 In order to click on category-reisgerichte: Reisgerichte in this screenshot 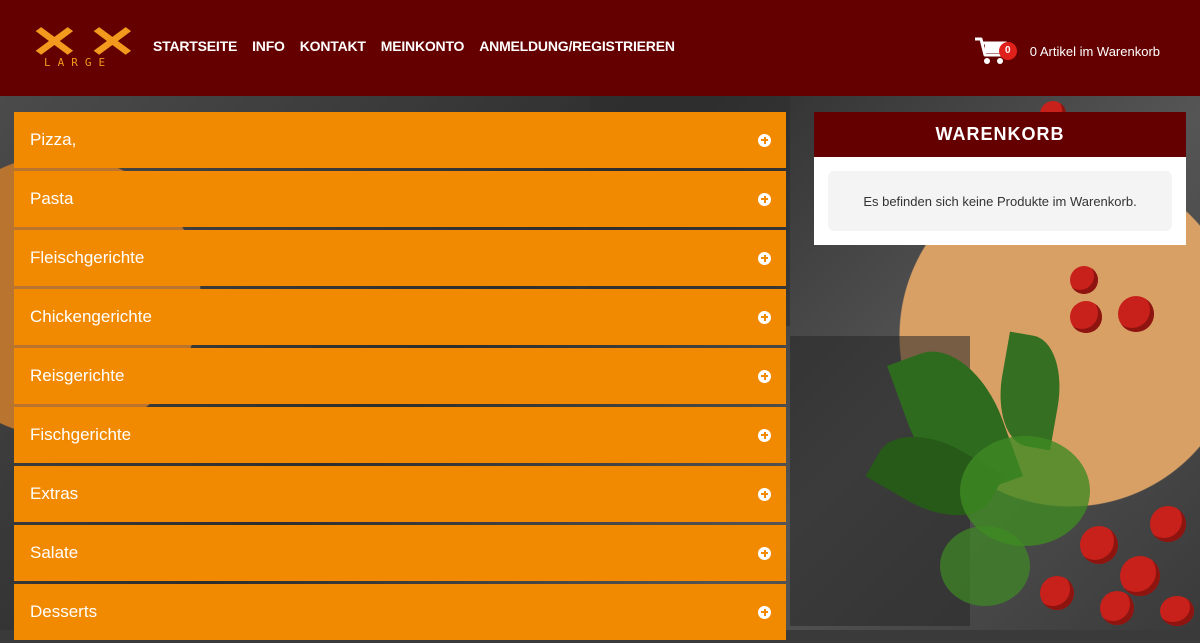, I will do `click(400, 376)`.